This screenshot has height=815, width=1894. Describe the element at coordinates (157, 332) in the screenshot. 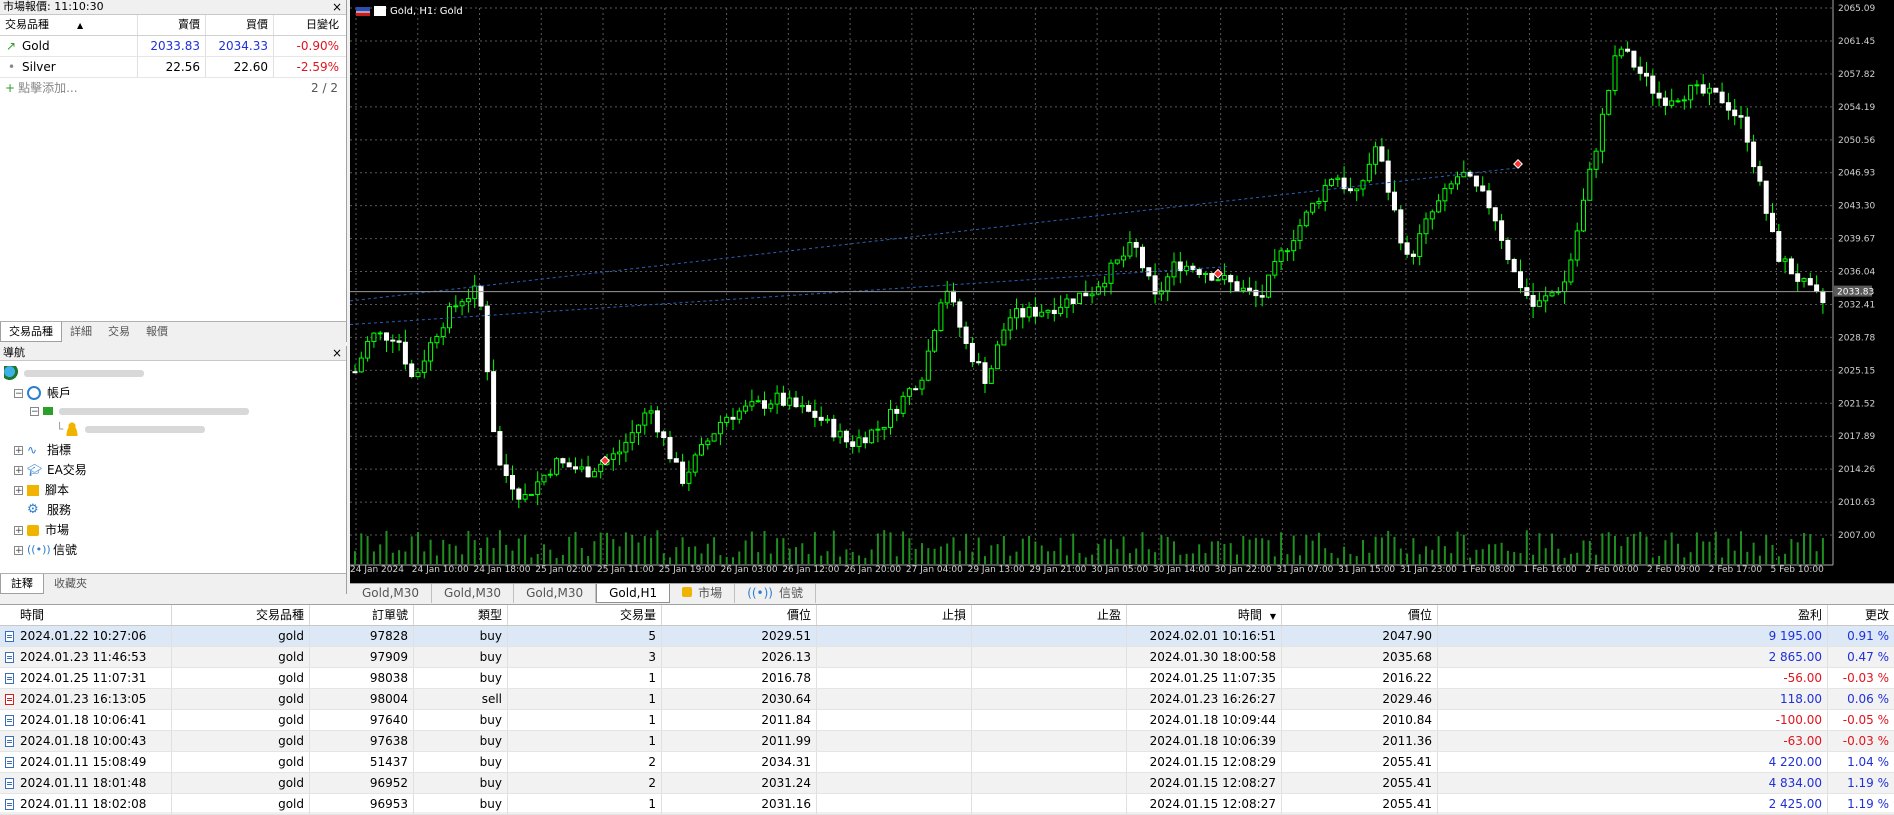

I see `tab-ticks: 報價` at that location.